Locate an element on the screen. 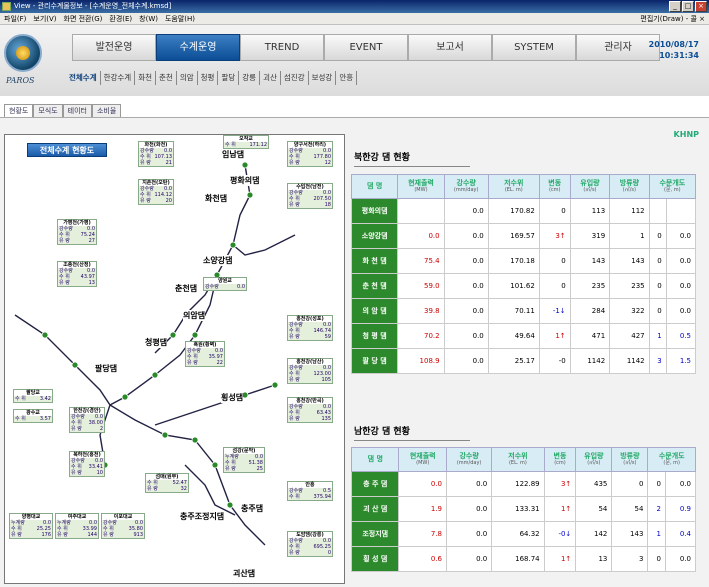 The width and height of the screenshot is (709, 587). dam-label-paldang: 팔당댐 is located at coordinates (106, 368).